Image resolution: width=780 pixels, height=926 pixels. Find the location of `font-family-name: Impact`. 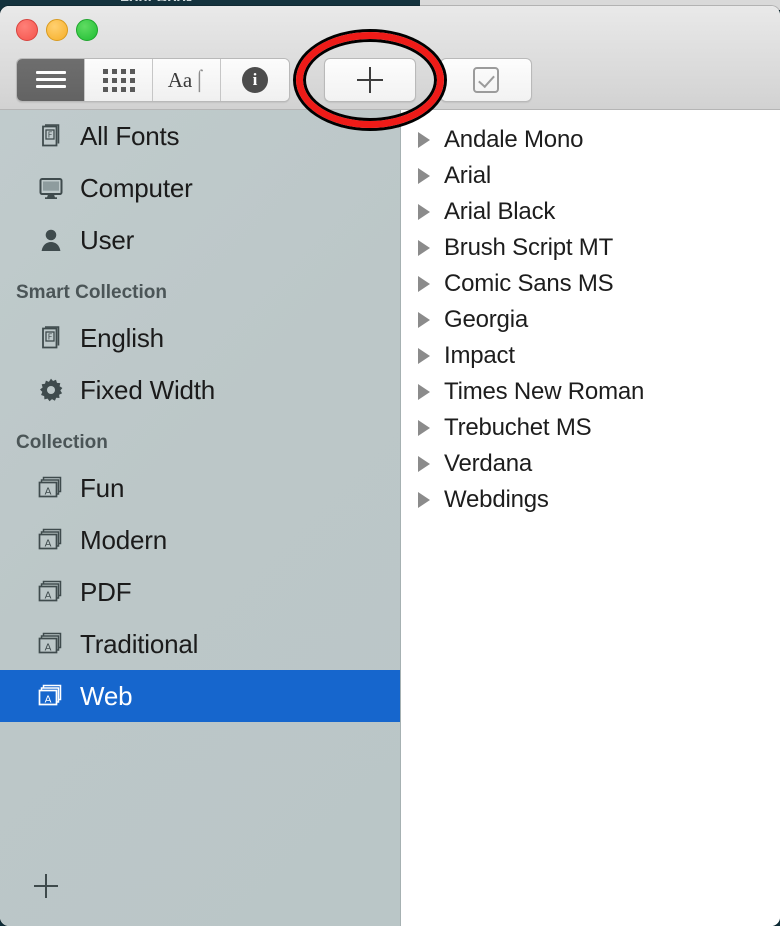

font-family-name: Impact is located at coordinates (479, 355).